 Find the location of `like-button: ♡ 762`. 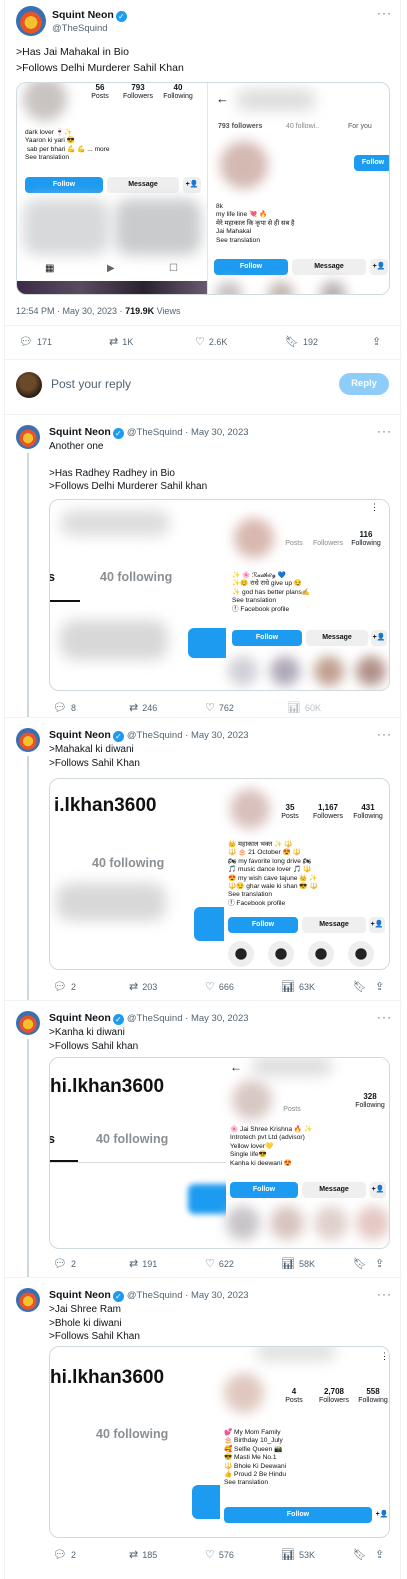

like-button: ♡ 762 is located at coordinates (219, 707).